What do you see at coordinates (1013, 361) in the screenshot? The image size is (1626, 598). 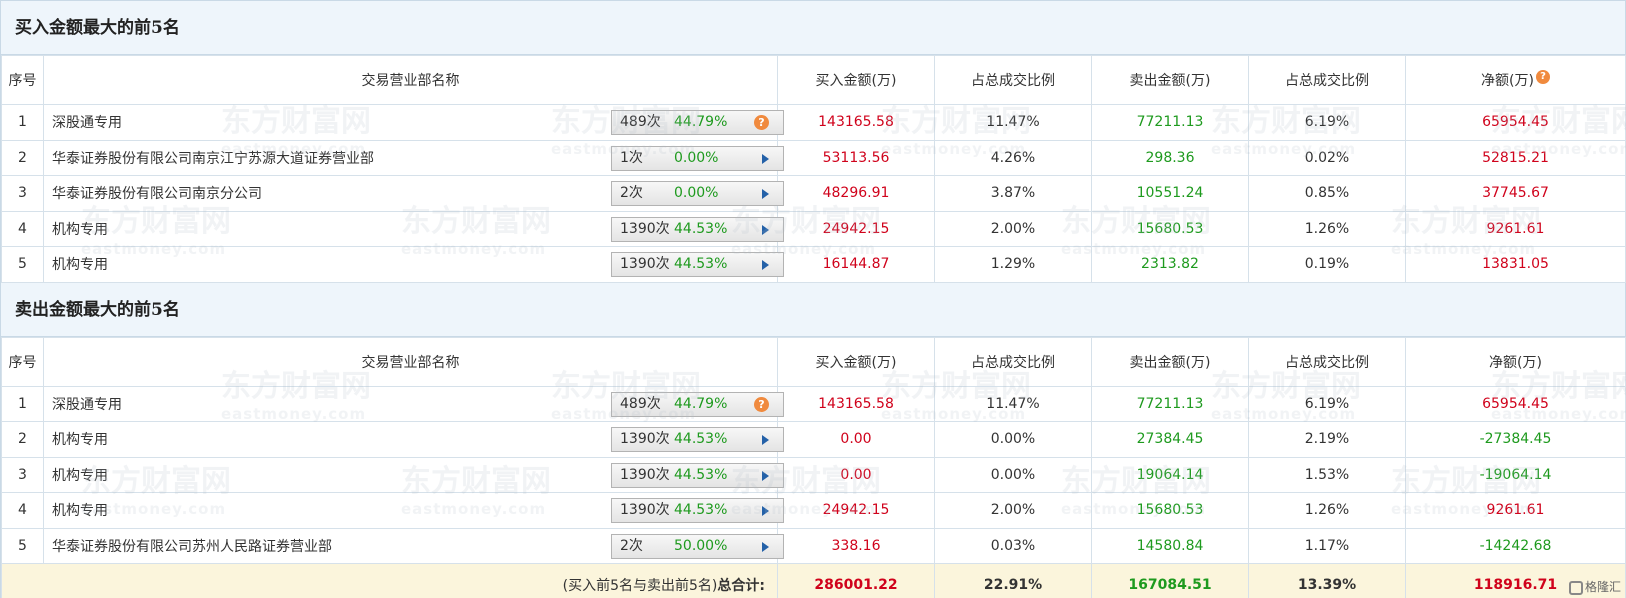 I see `col-buy-ratio: 占总成交比例` at bounding box center [1013, 361].